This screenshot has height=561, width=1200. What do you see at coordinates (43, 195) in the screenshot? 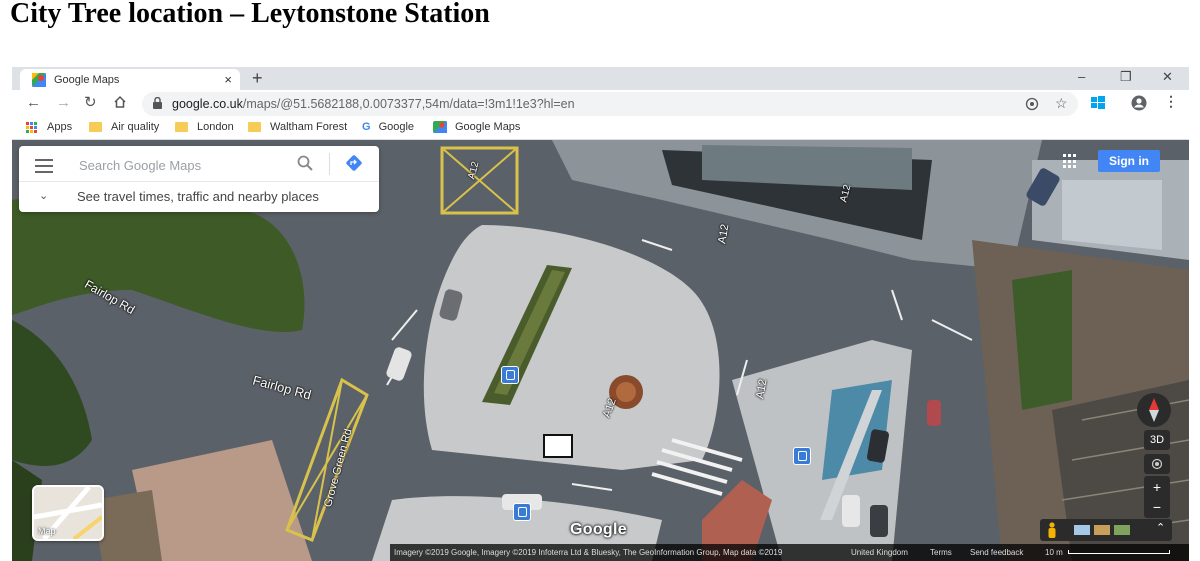
I see `chevron-down-icon: ⌄` at bounding box center [43, 195].